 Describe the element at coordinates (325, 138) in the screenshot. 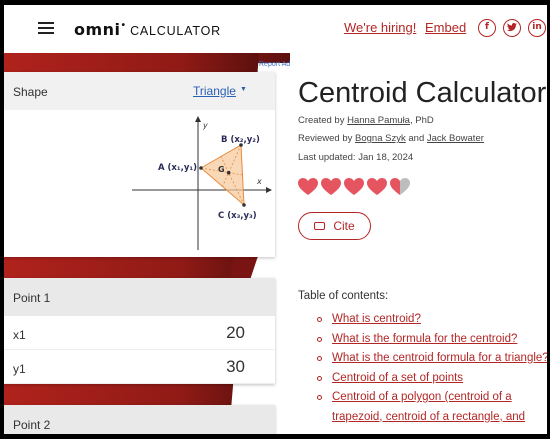

I see `reviewed-prefix: Reviewed by` at that location.